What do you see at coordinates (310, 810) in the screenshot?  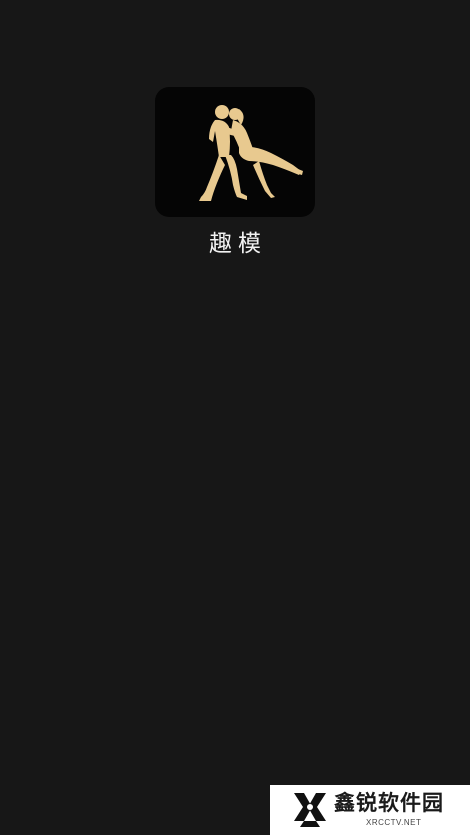 I see `x-logo-icon` at bounding box center [310, 810].